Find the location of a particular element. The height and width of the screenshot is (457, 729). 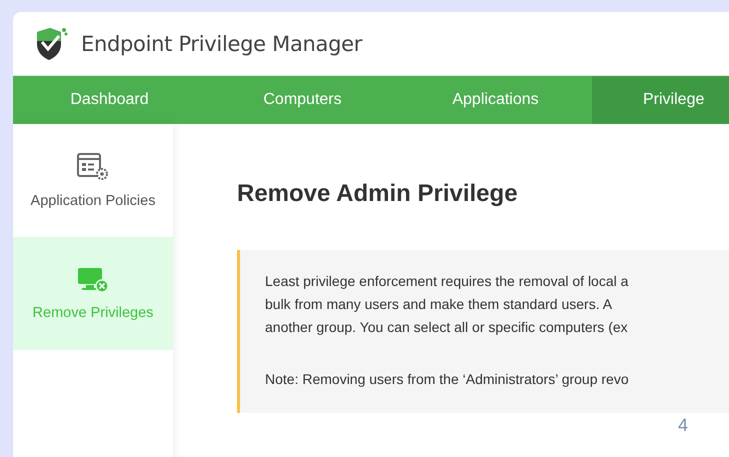

info-text-line: bulk from many users and make them standard users. A is located at coordinates (439, 304).